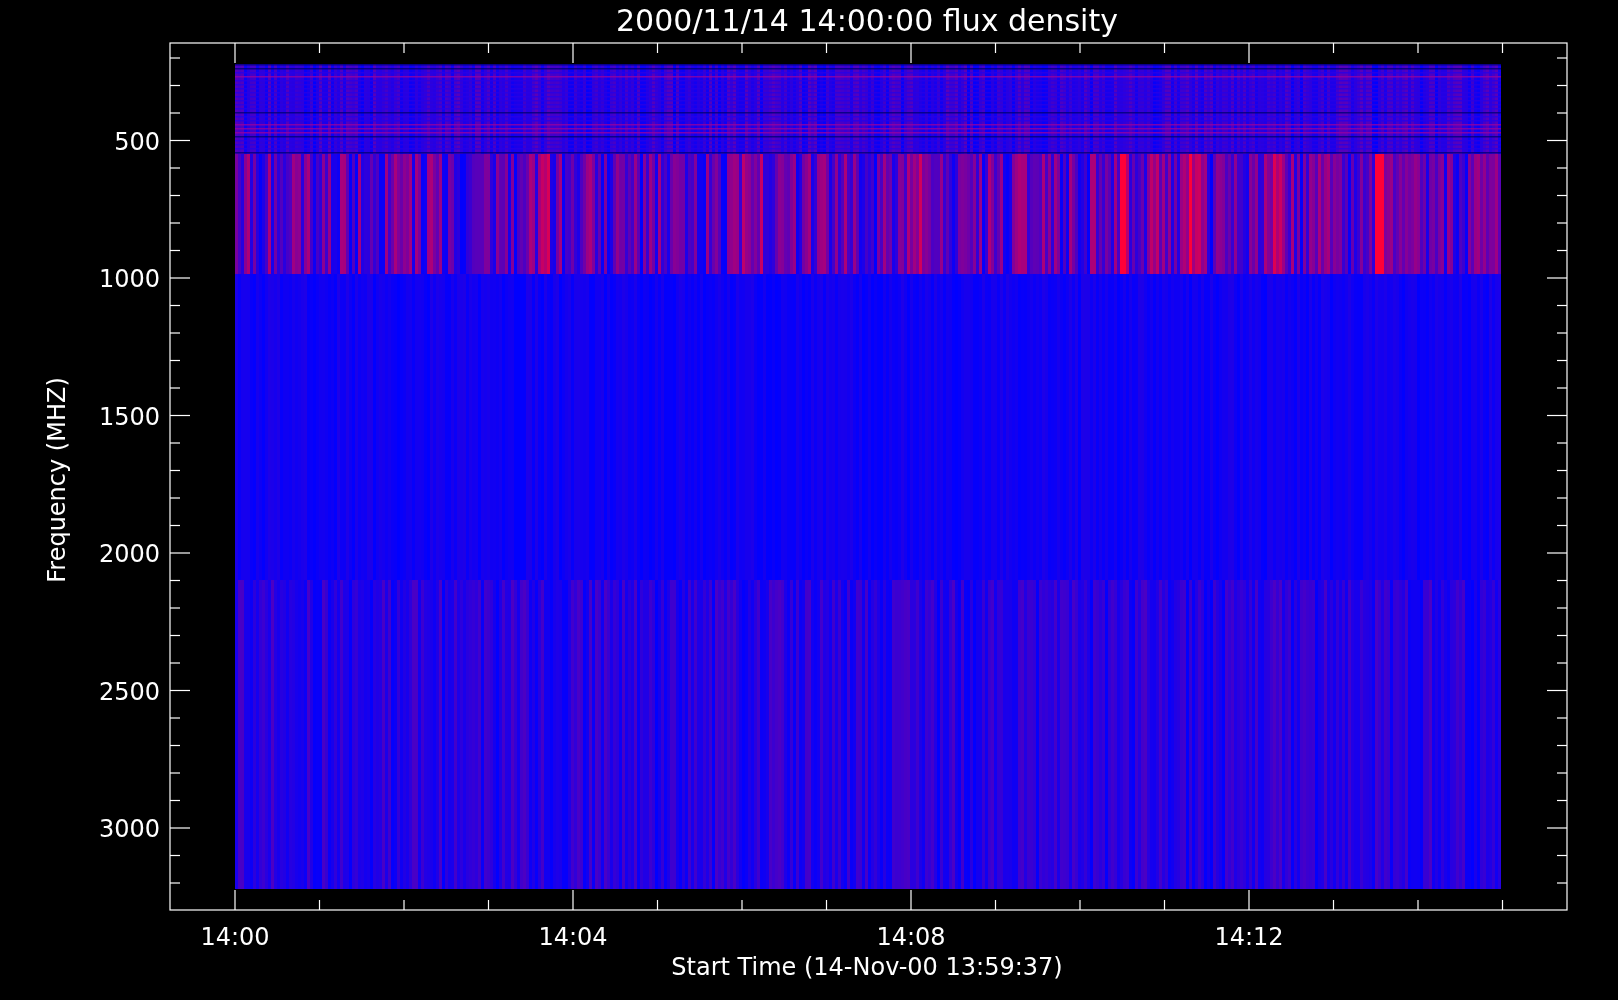 The image size is (1618, 1000). I want to click on y-tick-label: 1000, so click(129, 279).